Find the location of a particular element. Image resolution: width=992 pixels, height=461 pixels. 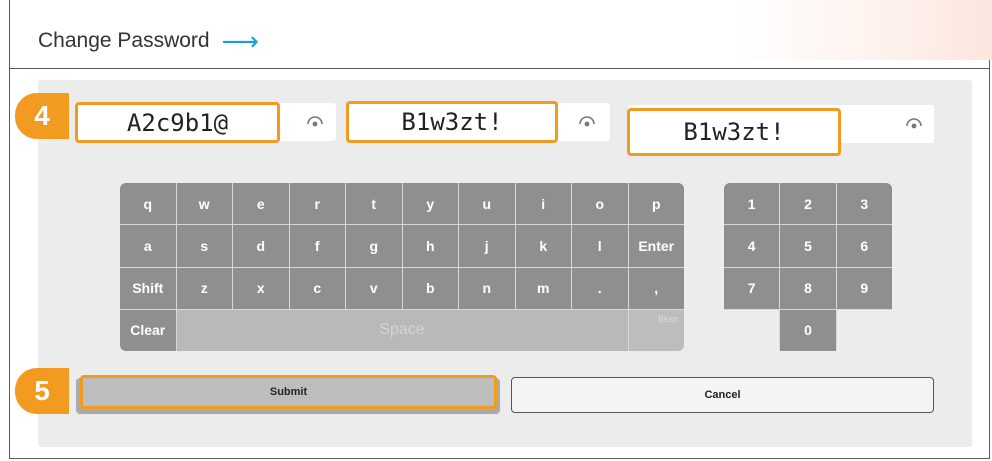

new-password-input: B1w3zt! is located at coordinates (452, 122).